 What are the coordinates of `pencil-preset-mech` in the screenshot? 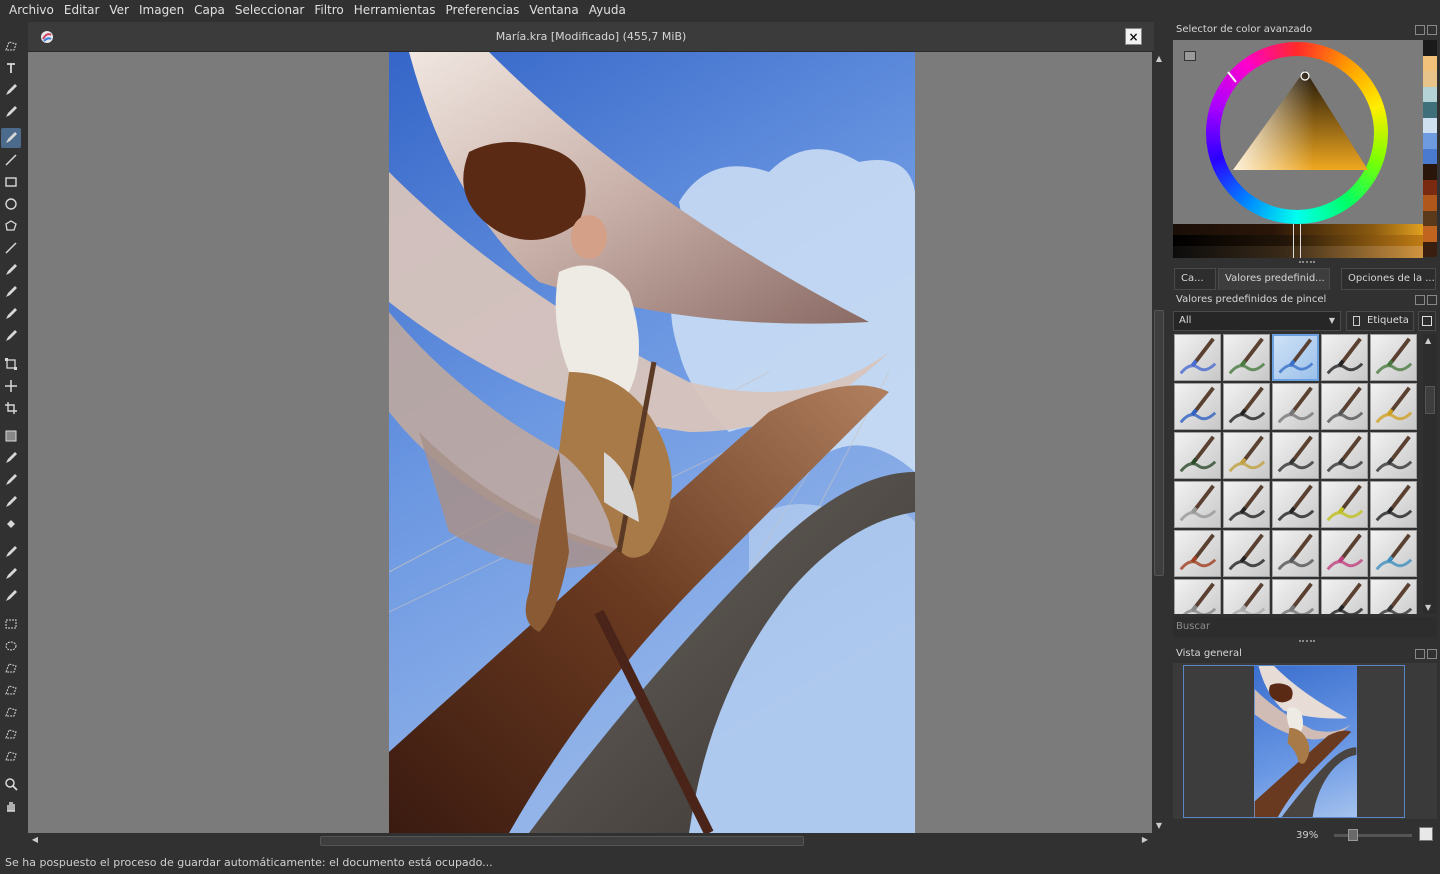 It's located at (1344, 406).